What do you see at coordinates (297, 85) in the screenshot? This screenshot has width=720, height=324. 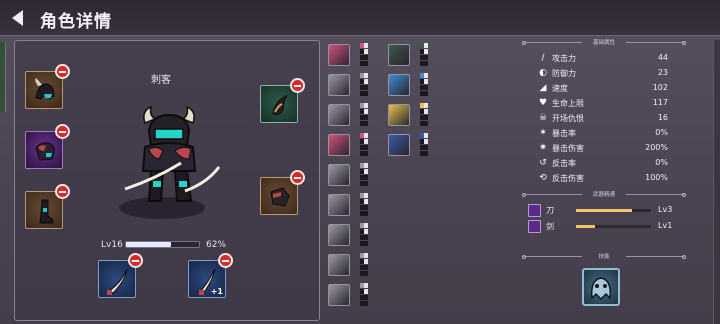 I see `remove-amulet-button` at bounding box center [297, 85].